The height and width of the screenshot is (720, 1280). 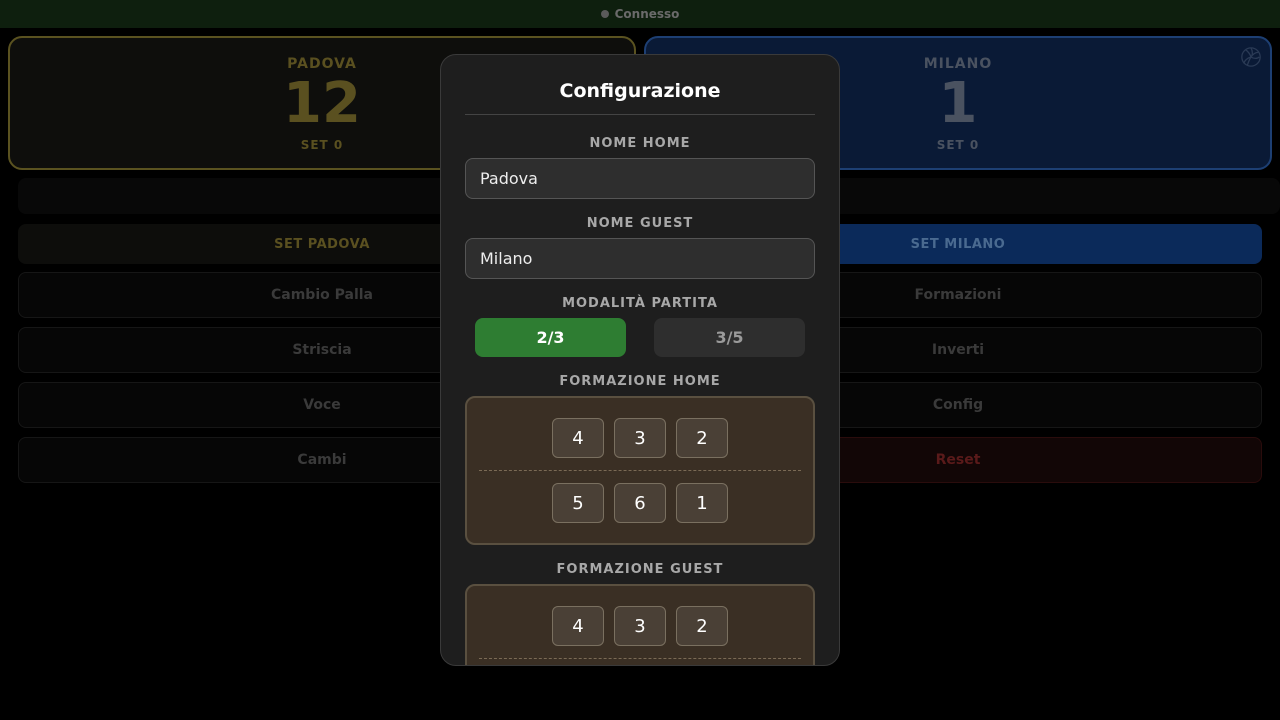 What do you see at coordinates (550, 337) in the screenshot?
I see `mode-2-3-button: 2/3` at bounding box center [550, 337].